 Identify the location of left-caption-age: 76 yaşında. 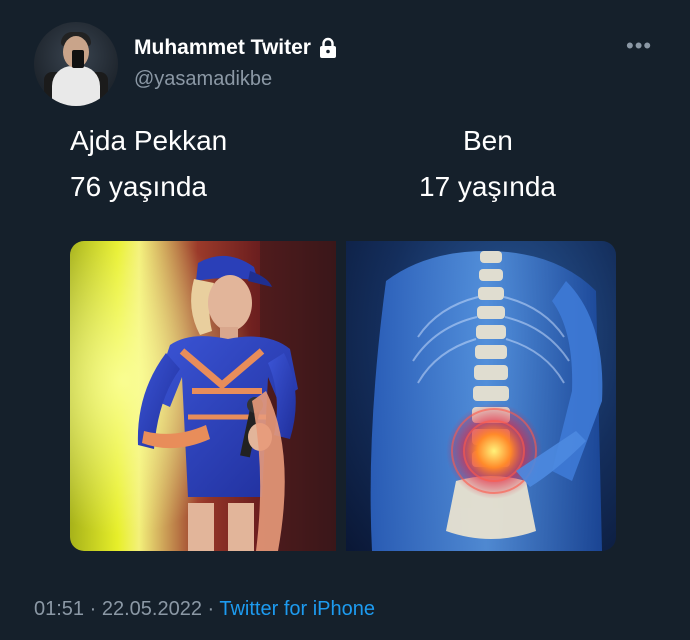
(138, 186).